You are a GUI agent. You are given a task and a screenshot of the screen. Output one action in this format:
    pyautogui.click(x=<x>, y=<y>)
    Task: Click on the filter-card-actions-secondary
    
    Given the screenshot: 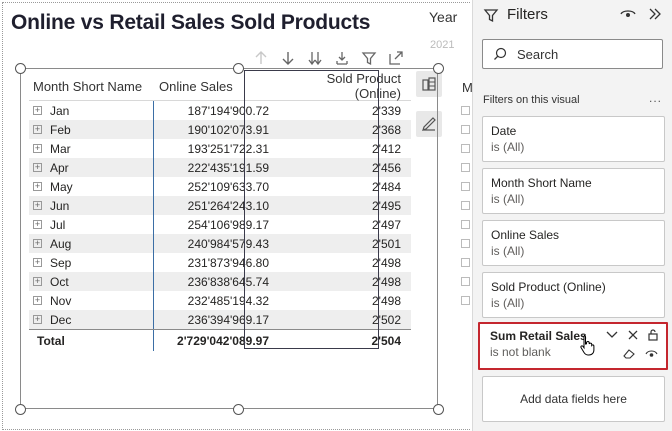 What is the action you would take?
    pyautogui.click(x=640, y=354)
    